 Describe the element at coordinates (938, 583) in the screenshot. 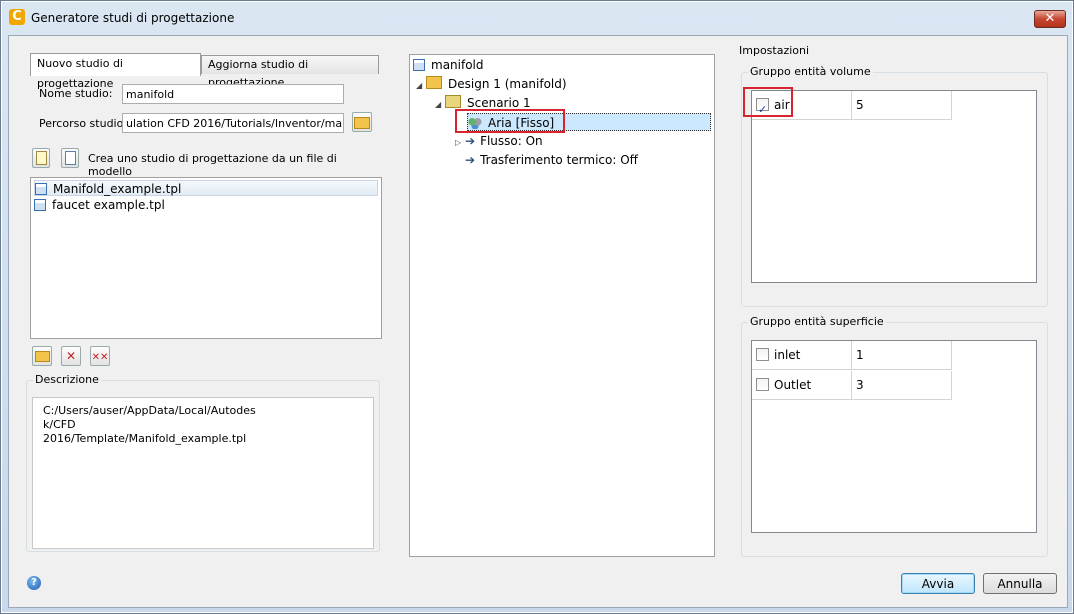

I see `start-button: Avvia` at that location.